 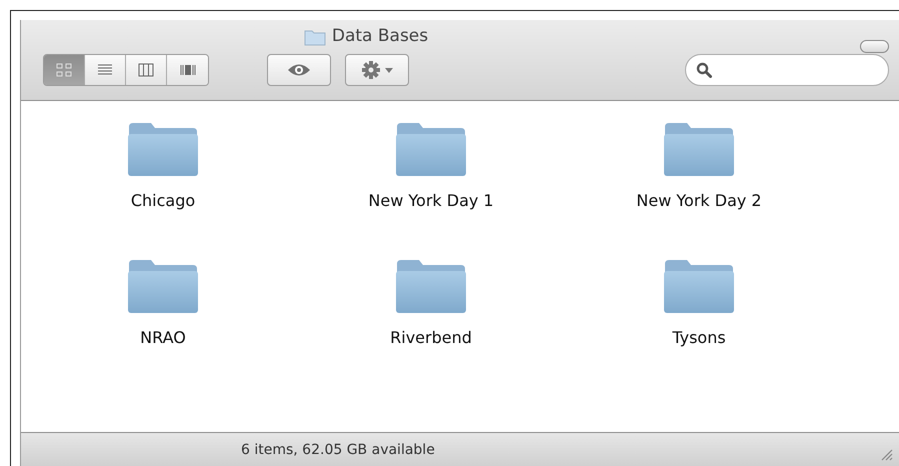 I want to click on folder-name: Riverbend, so click(x=431, y=338).